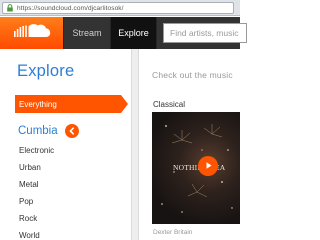 The image size is (320, 240). What do you see at coordinates (29, 235) in the screenshot?
I see `category-world: World` at bounding box center [29, 235].